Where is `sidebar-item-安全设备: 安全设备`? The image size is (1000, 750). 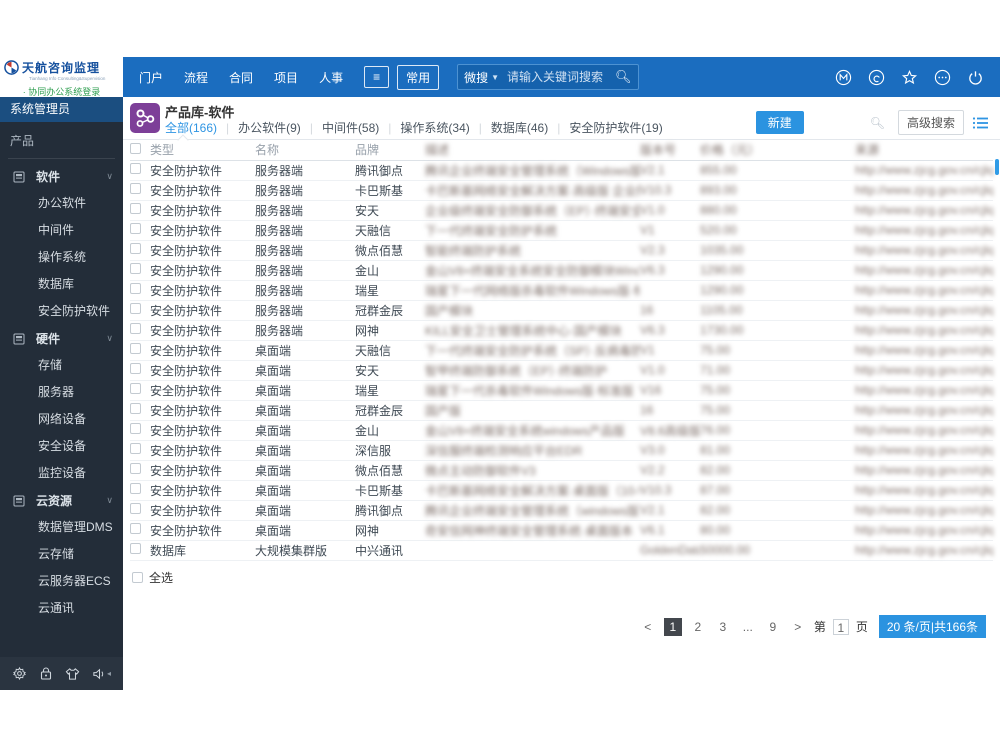 sidebar-item-安全设备: 安全设备 is located at coordinates (61, 446).